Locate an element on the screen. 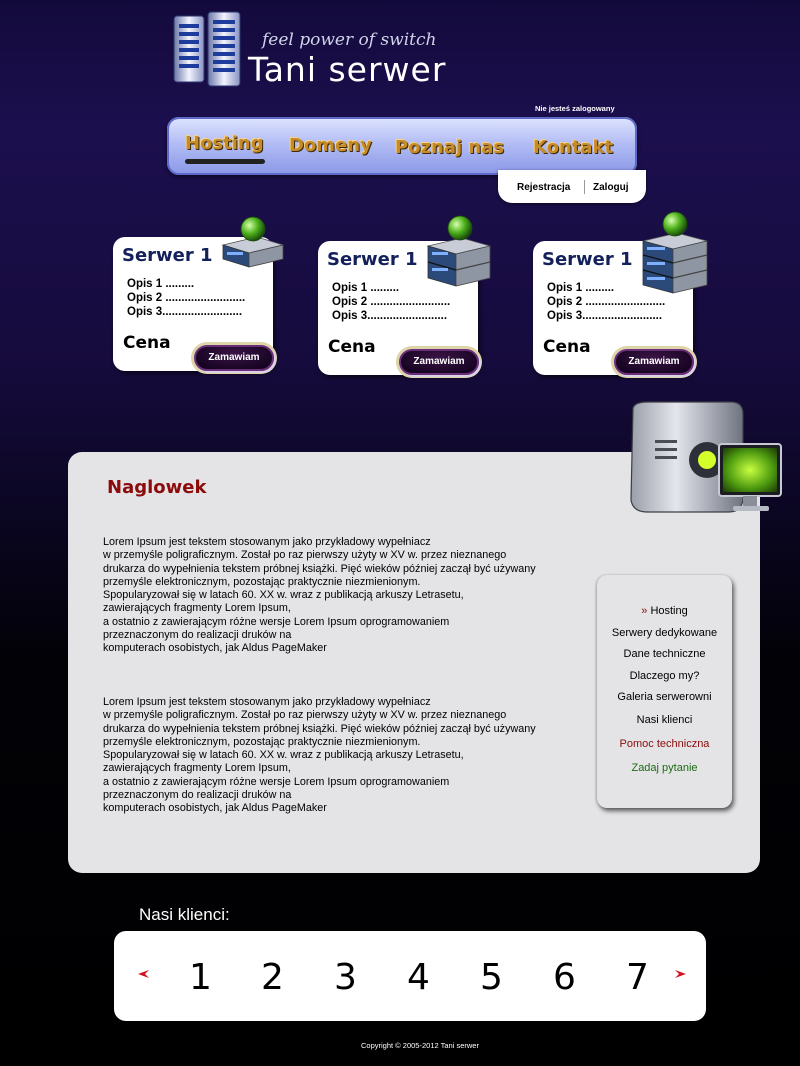  chevron-left-icon is located at coordinates (143, 974).